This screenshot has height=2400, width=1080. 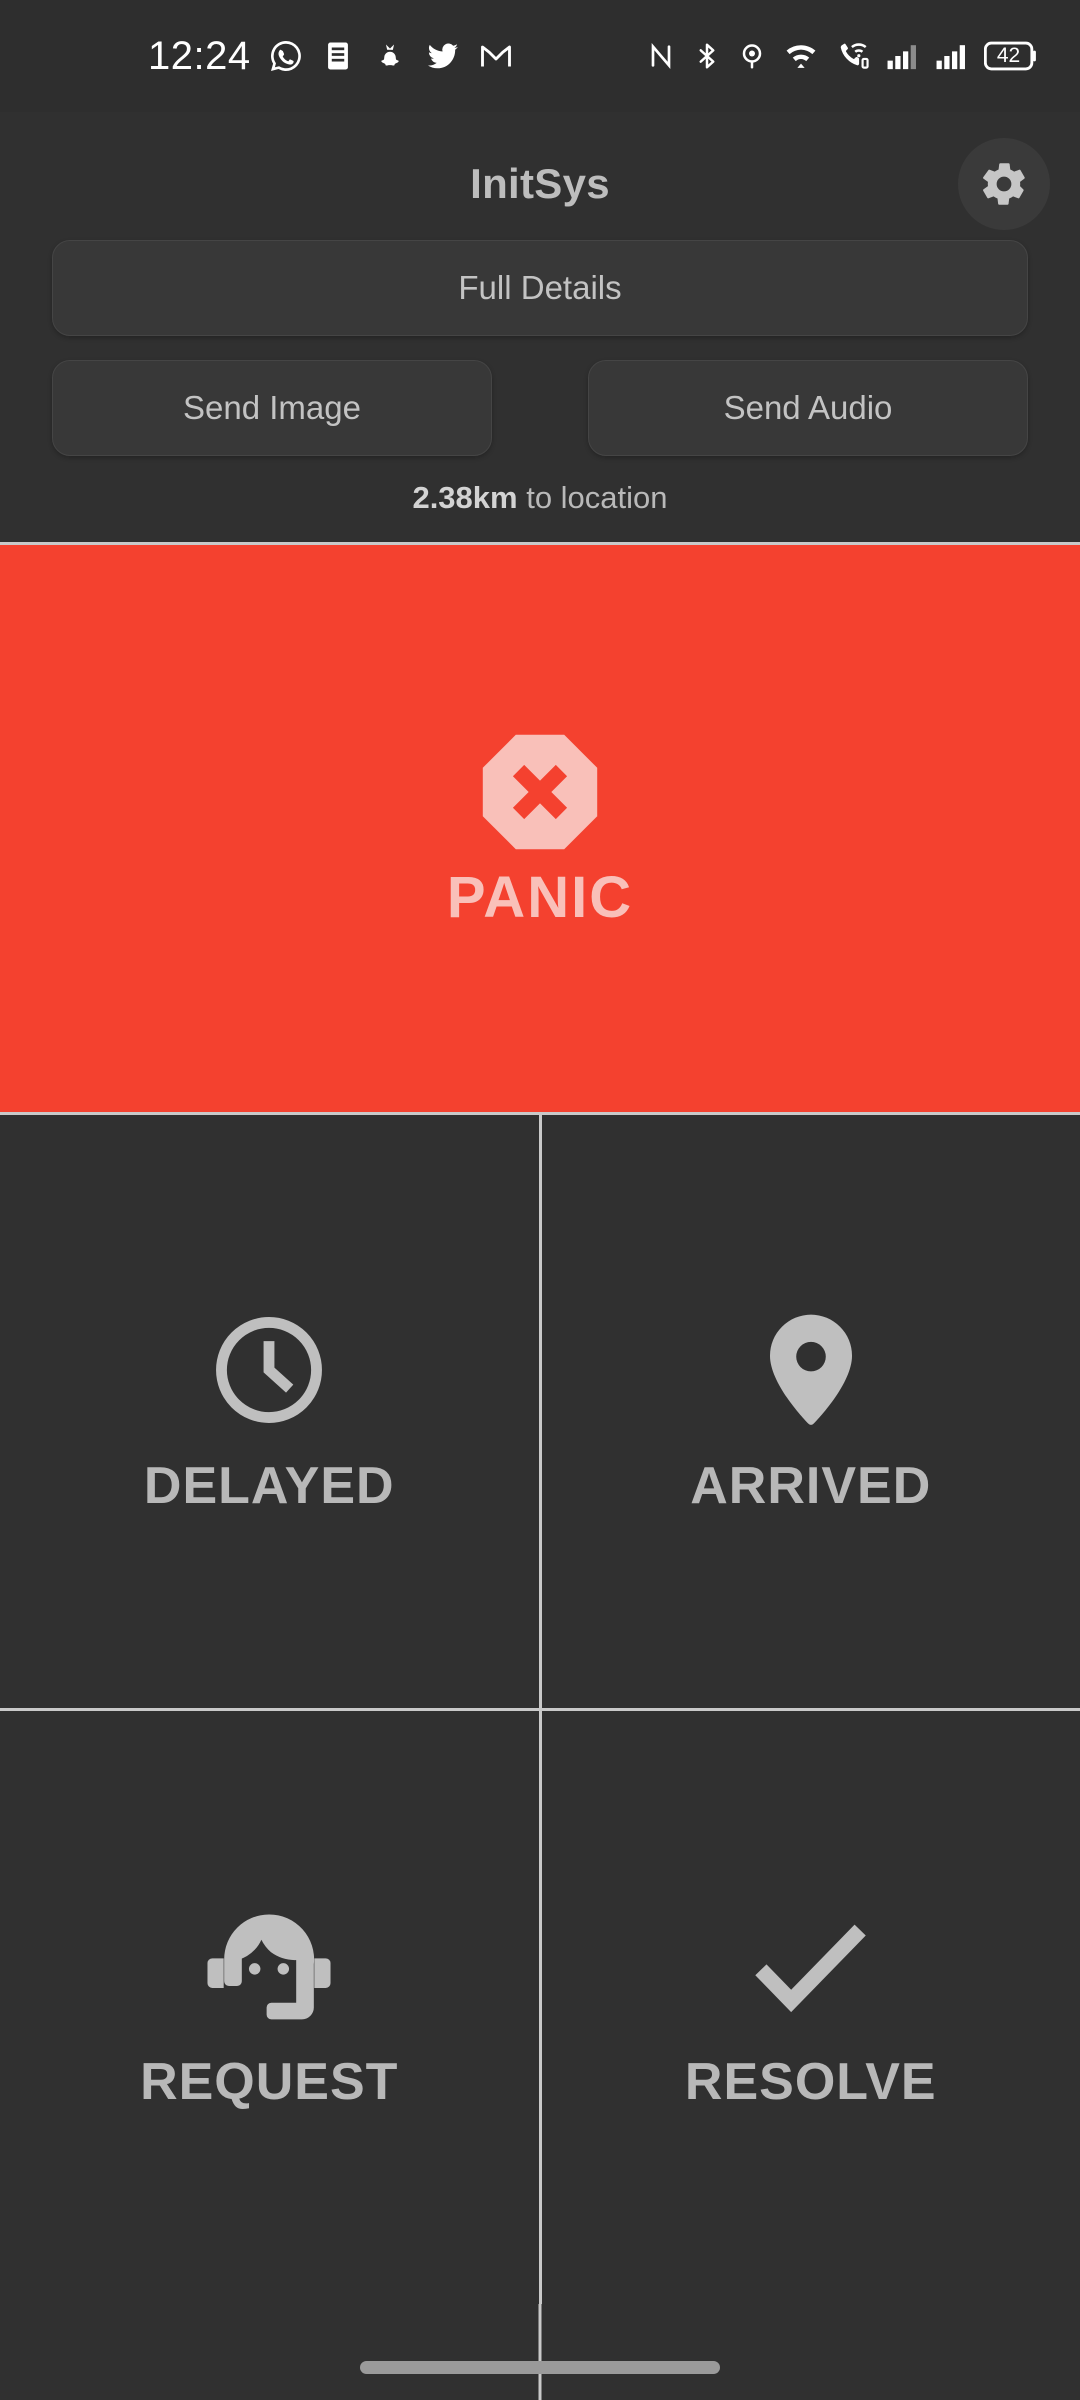 I want to click on whatsapp-icon, so click(x=286, y=56).